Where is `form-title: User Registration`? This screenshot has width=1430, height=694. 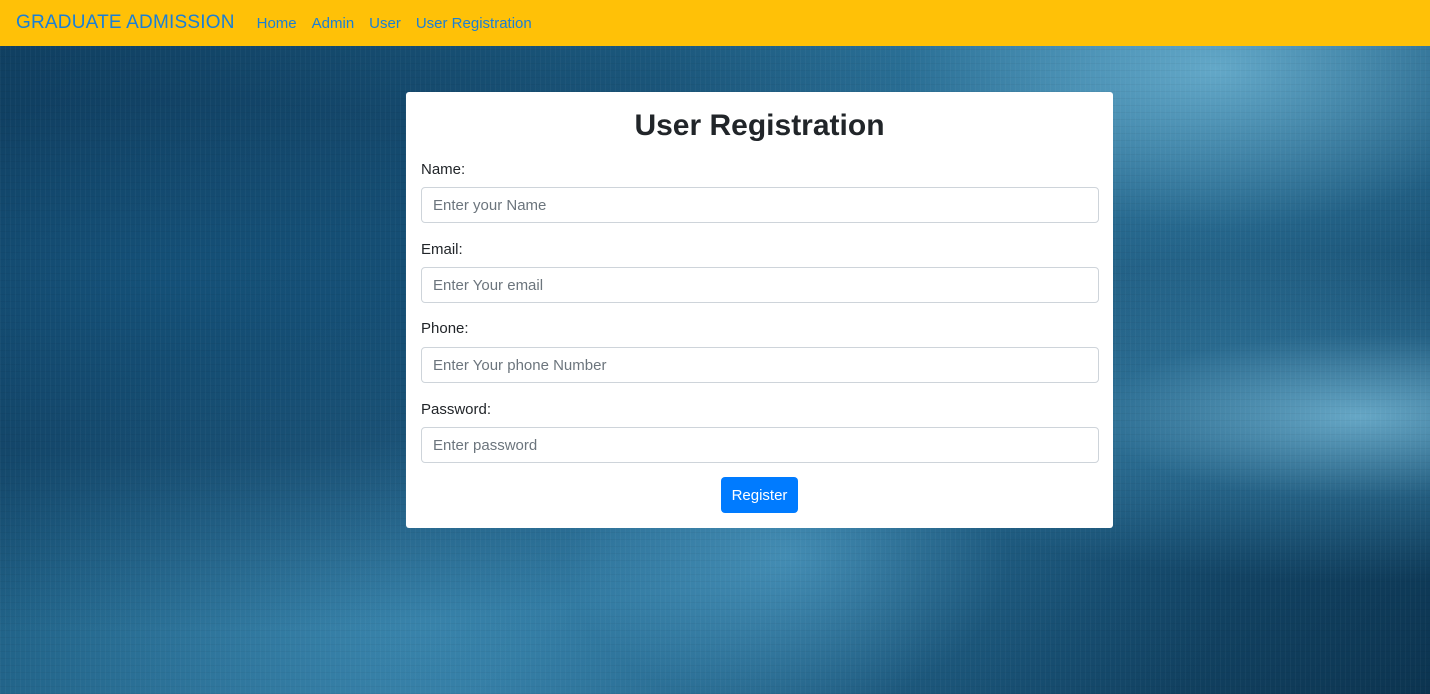
form-title: User Registration is located at coordinates (759, 125).